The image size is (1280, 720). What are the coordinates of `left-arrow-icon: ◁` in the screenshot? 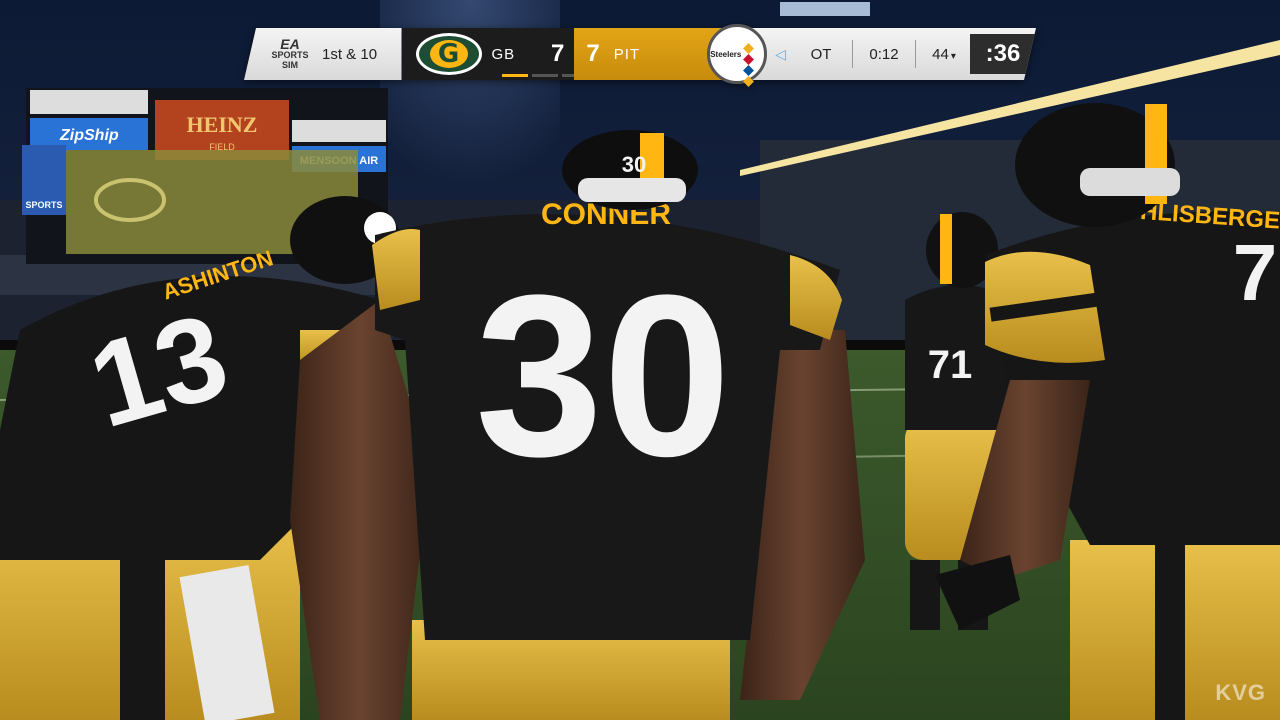 It's located at (780, 53).